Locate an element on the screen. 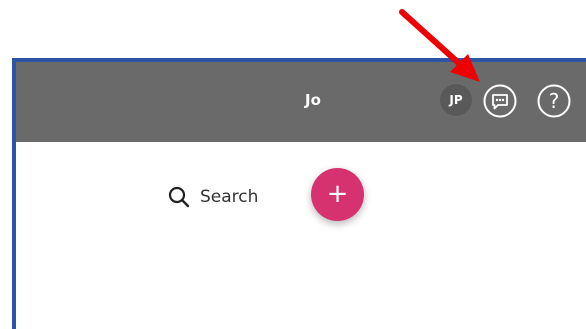  help-glyph: ? is located at coordinates (554, 101).